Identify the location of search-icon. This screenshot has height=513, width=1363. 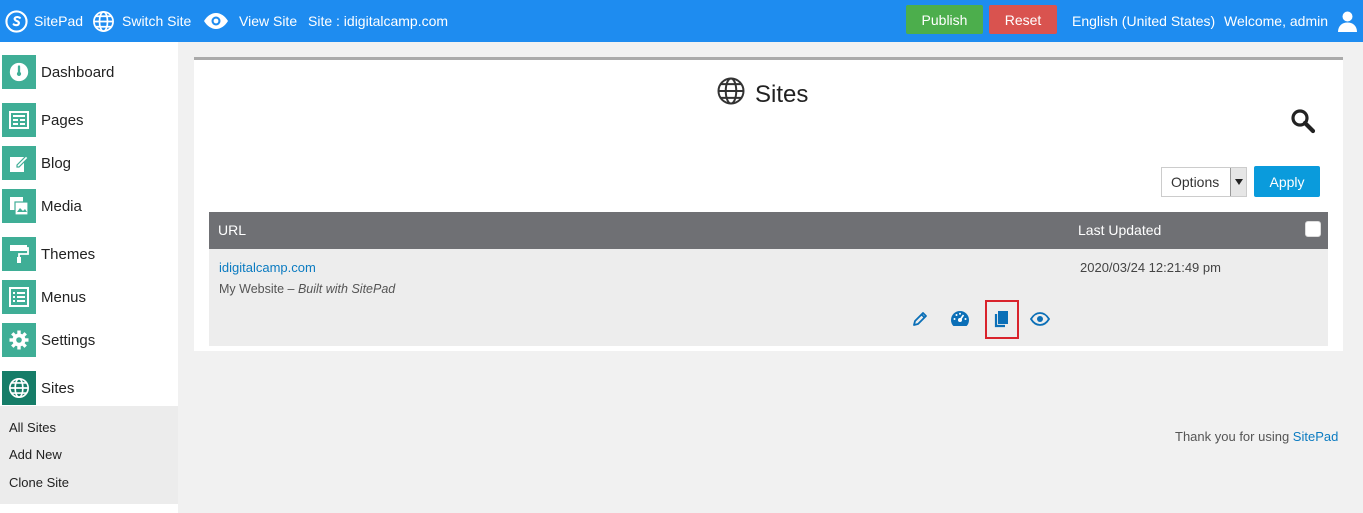
(1303, 123).